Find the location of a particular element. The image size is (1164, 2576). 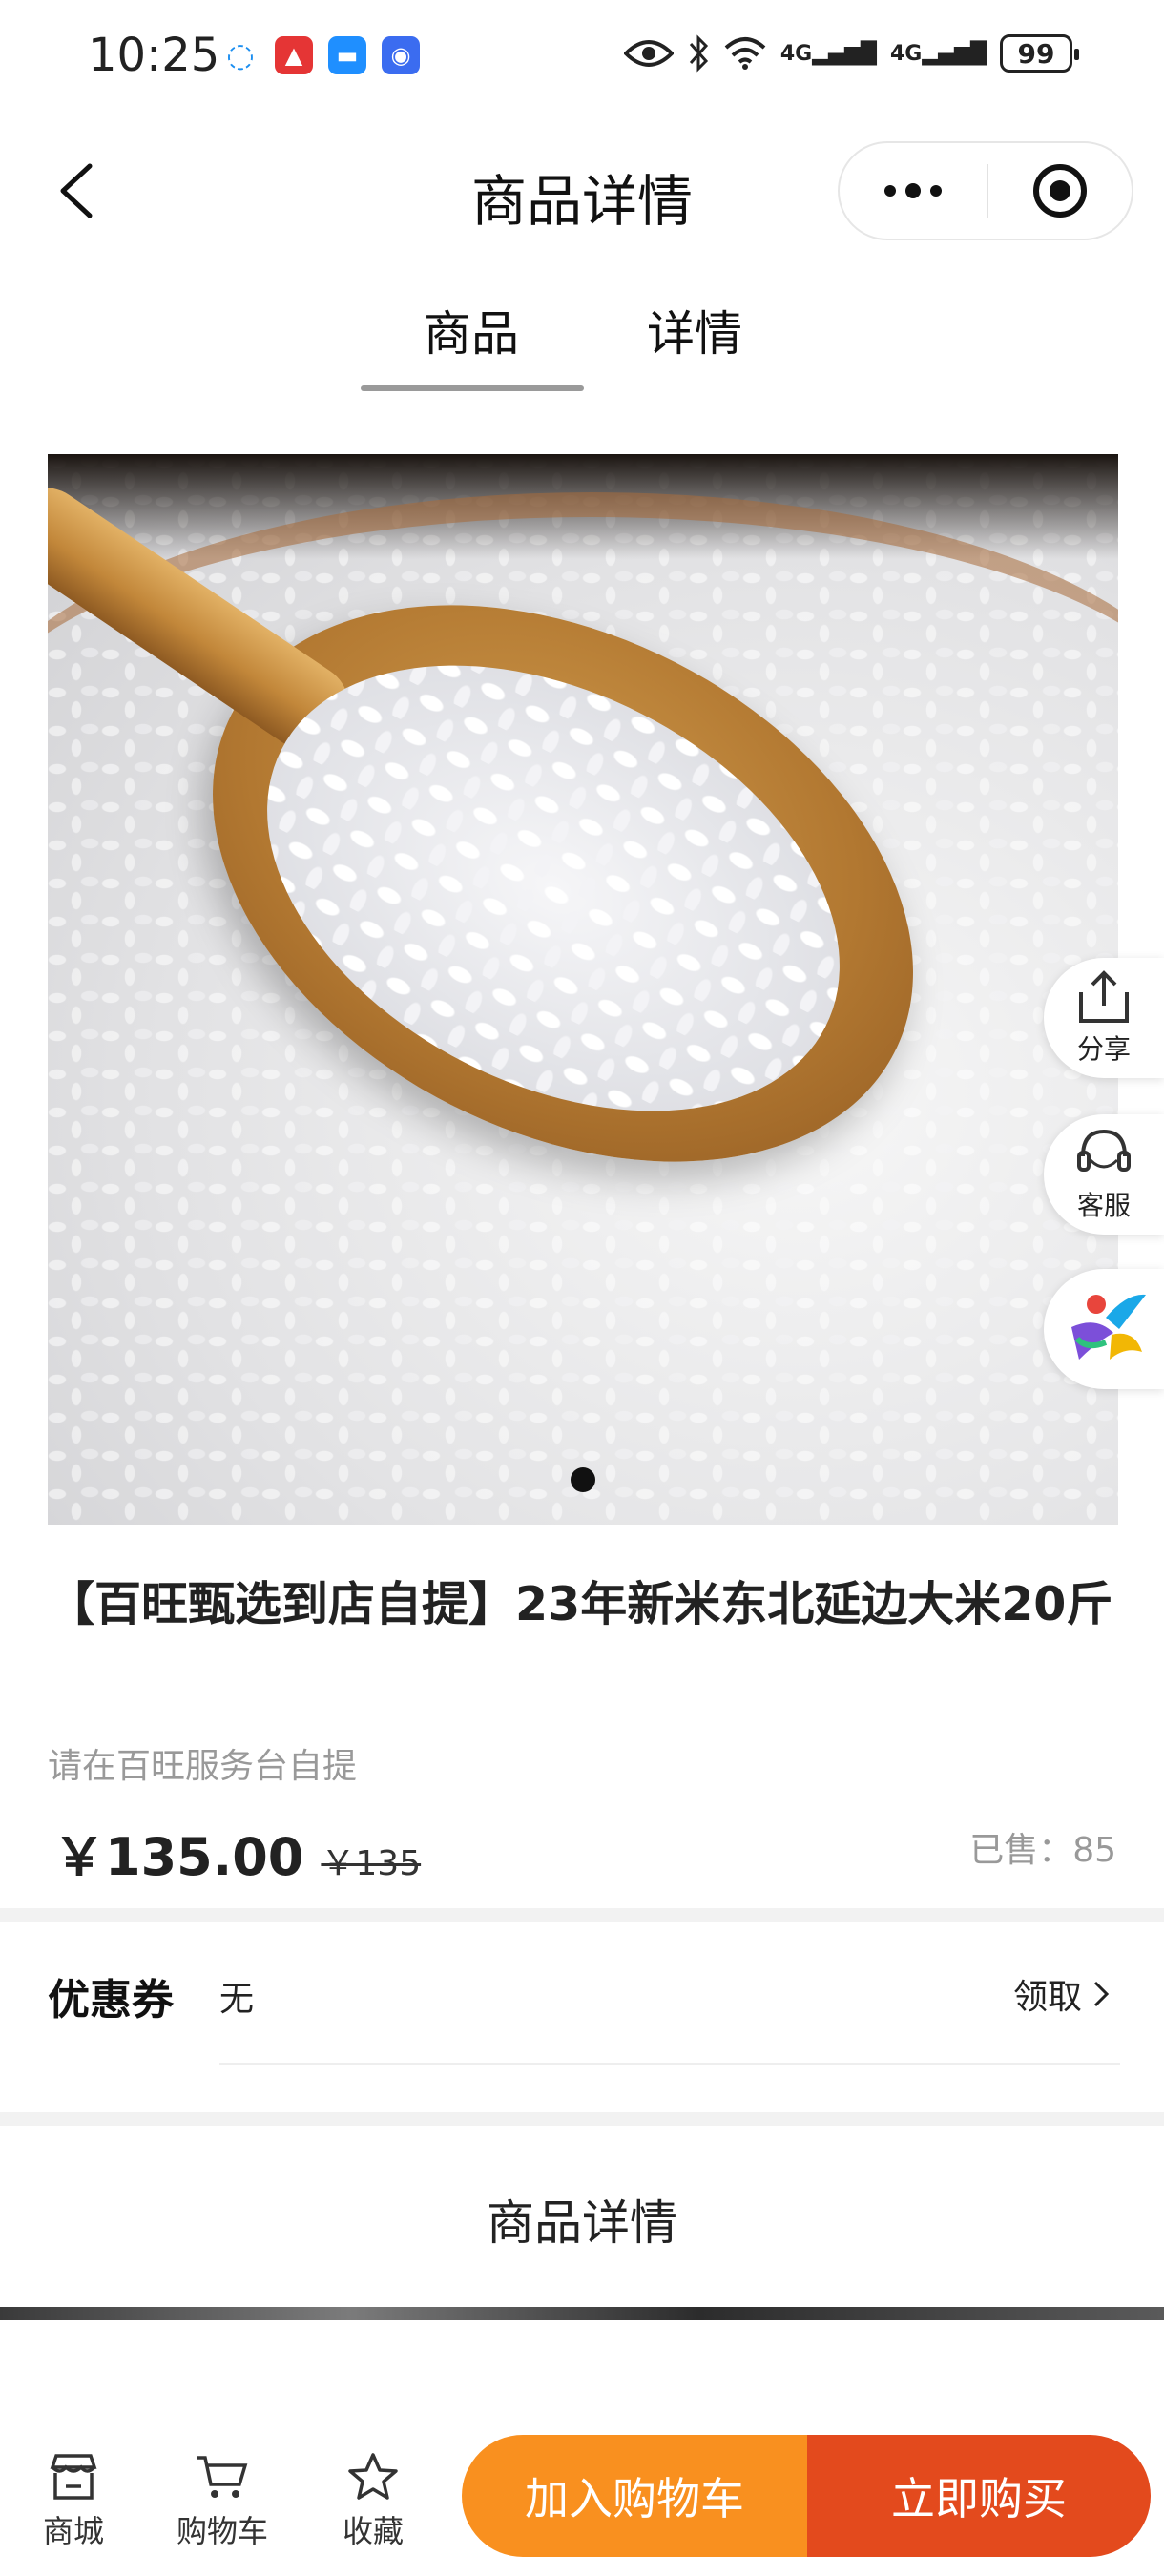

chevron-right-icon is located at coordinates (1102, 1994).